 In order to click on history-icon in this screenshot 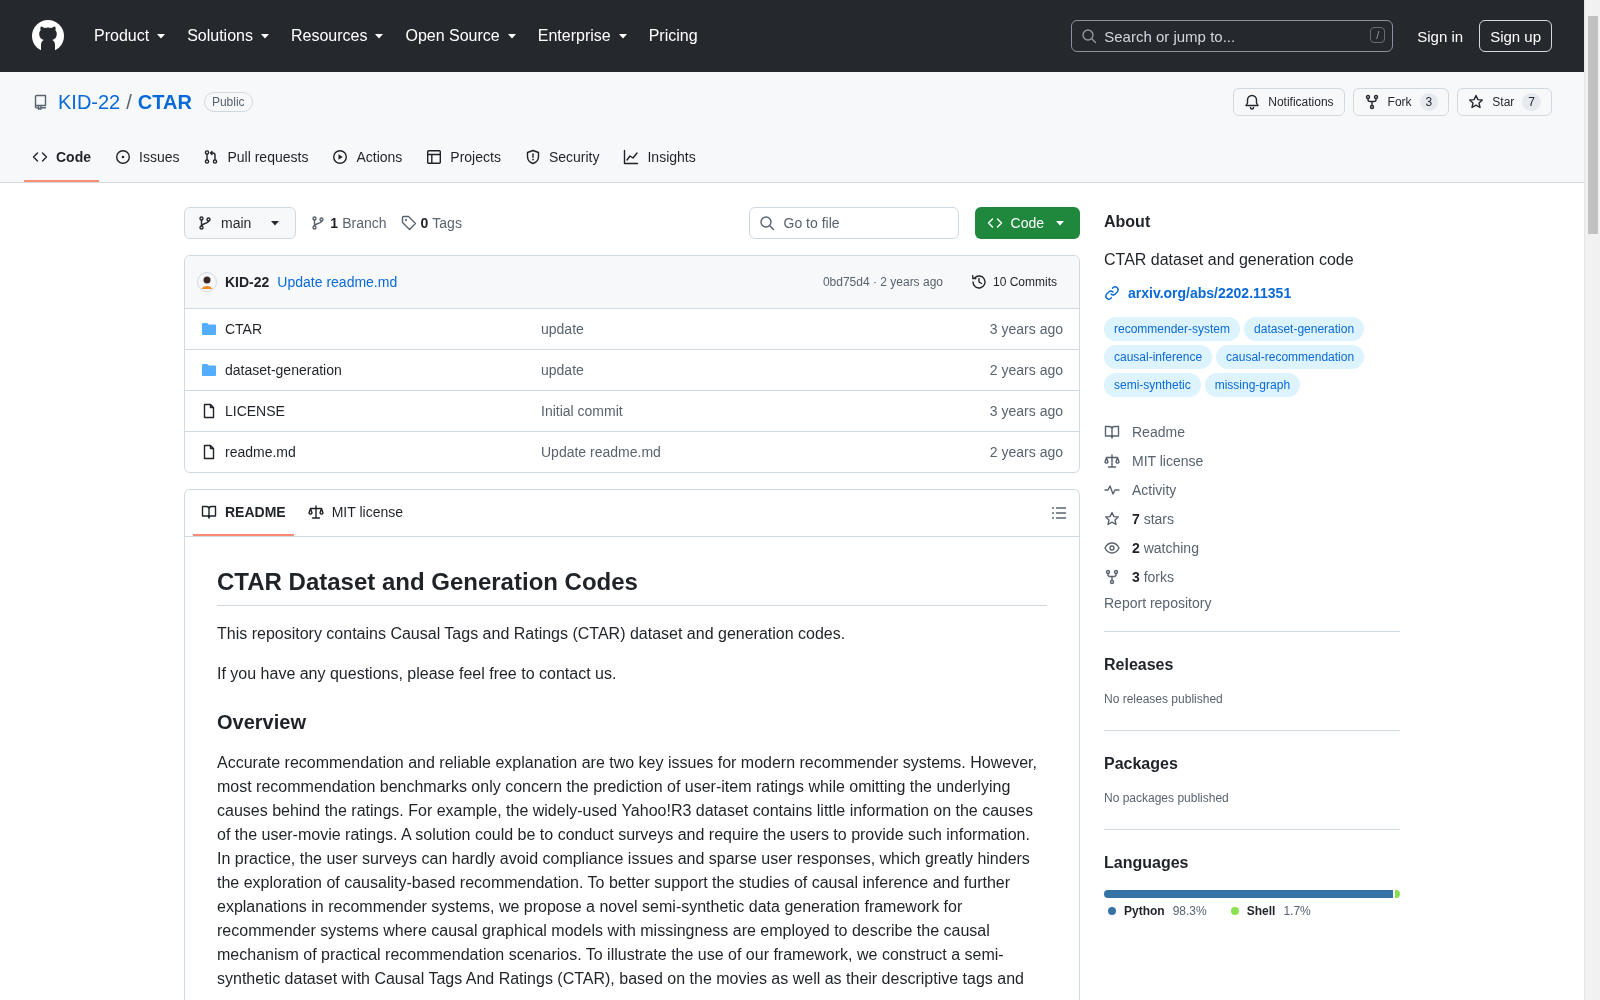, I will do `click(979, 282)`.